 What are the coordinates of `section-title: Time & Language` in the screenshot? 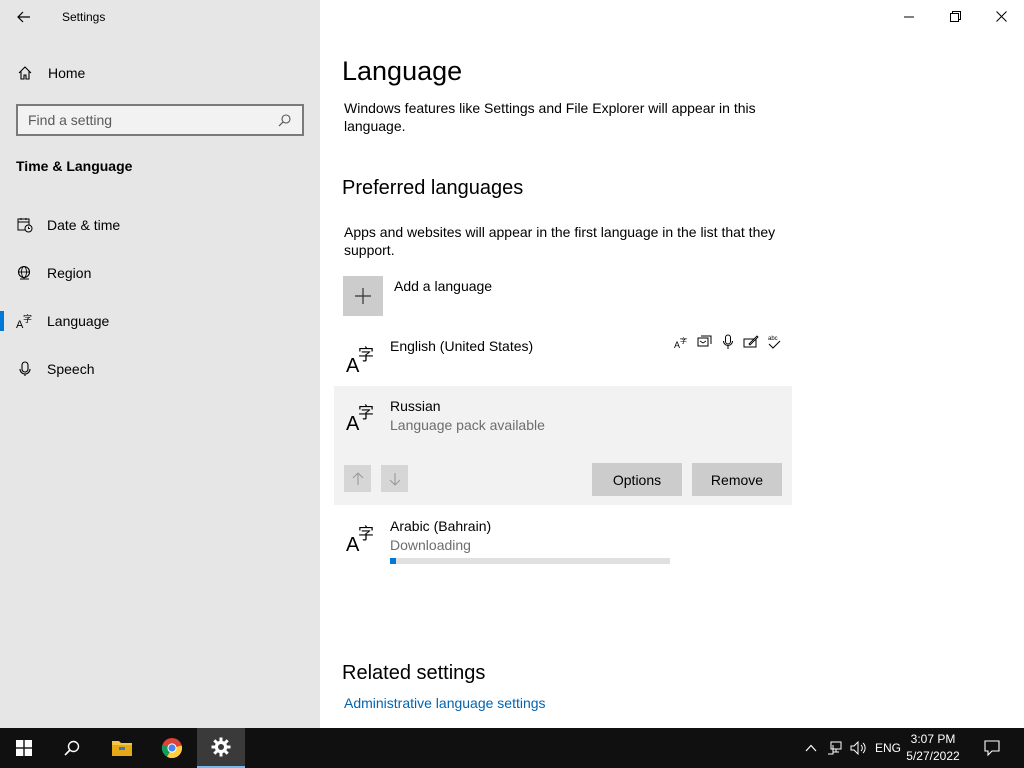 It's located at (74, 166).